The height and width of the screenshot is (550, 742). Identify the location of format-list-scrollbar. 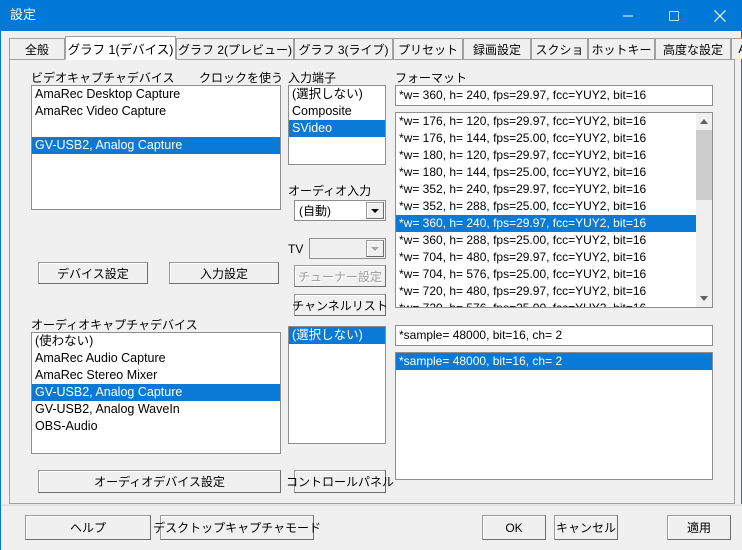
(704, 210).